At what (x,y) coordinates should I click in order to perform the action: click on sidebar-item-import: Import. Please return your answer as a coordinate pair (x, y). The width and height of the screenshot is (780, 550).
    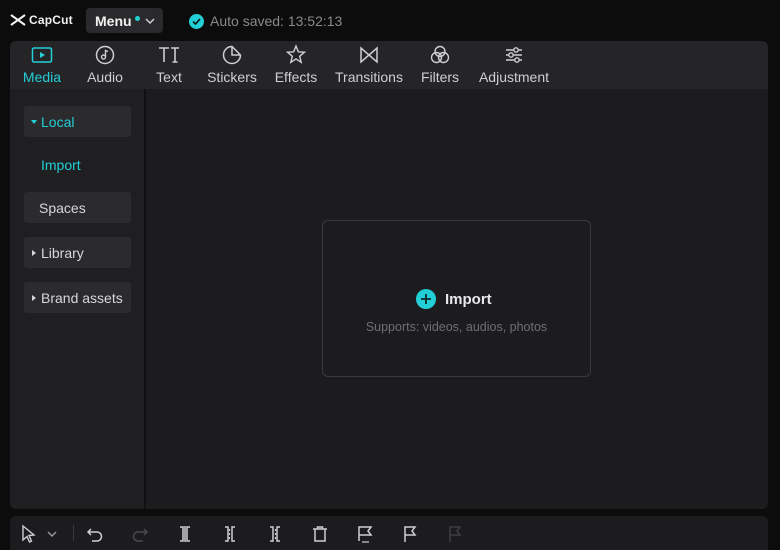
    Looking at the image, I should click on (61, 165).